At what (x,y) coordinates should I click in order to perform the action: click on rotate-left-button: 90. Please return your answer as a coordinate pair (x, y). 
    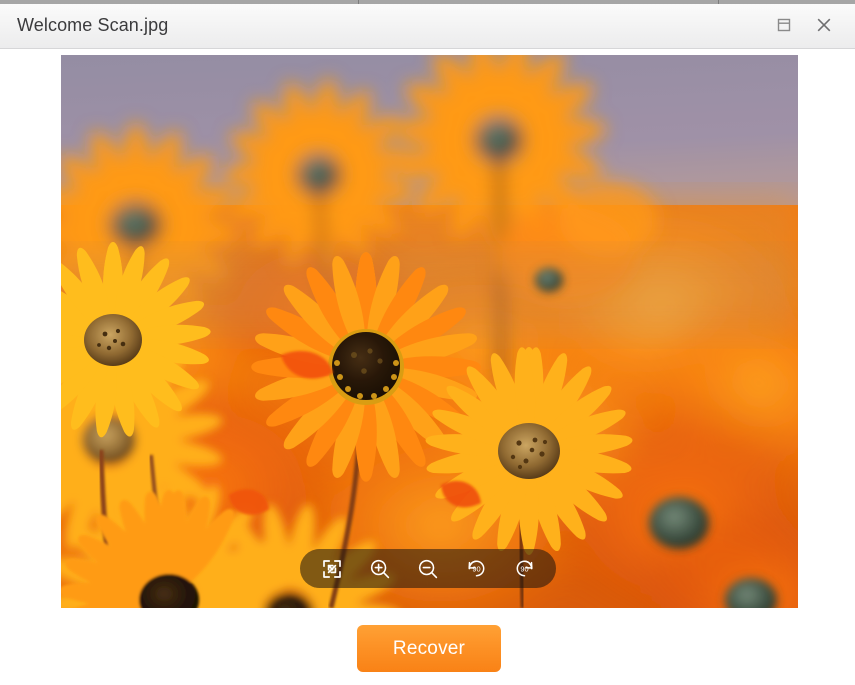
    Looking at the image, I should click on (476, 569).